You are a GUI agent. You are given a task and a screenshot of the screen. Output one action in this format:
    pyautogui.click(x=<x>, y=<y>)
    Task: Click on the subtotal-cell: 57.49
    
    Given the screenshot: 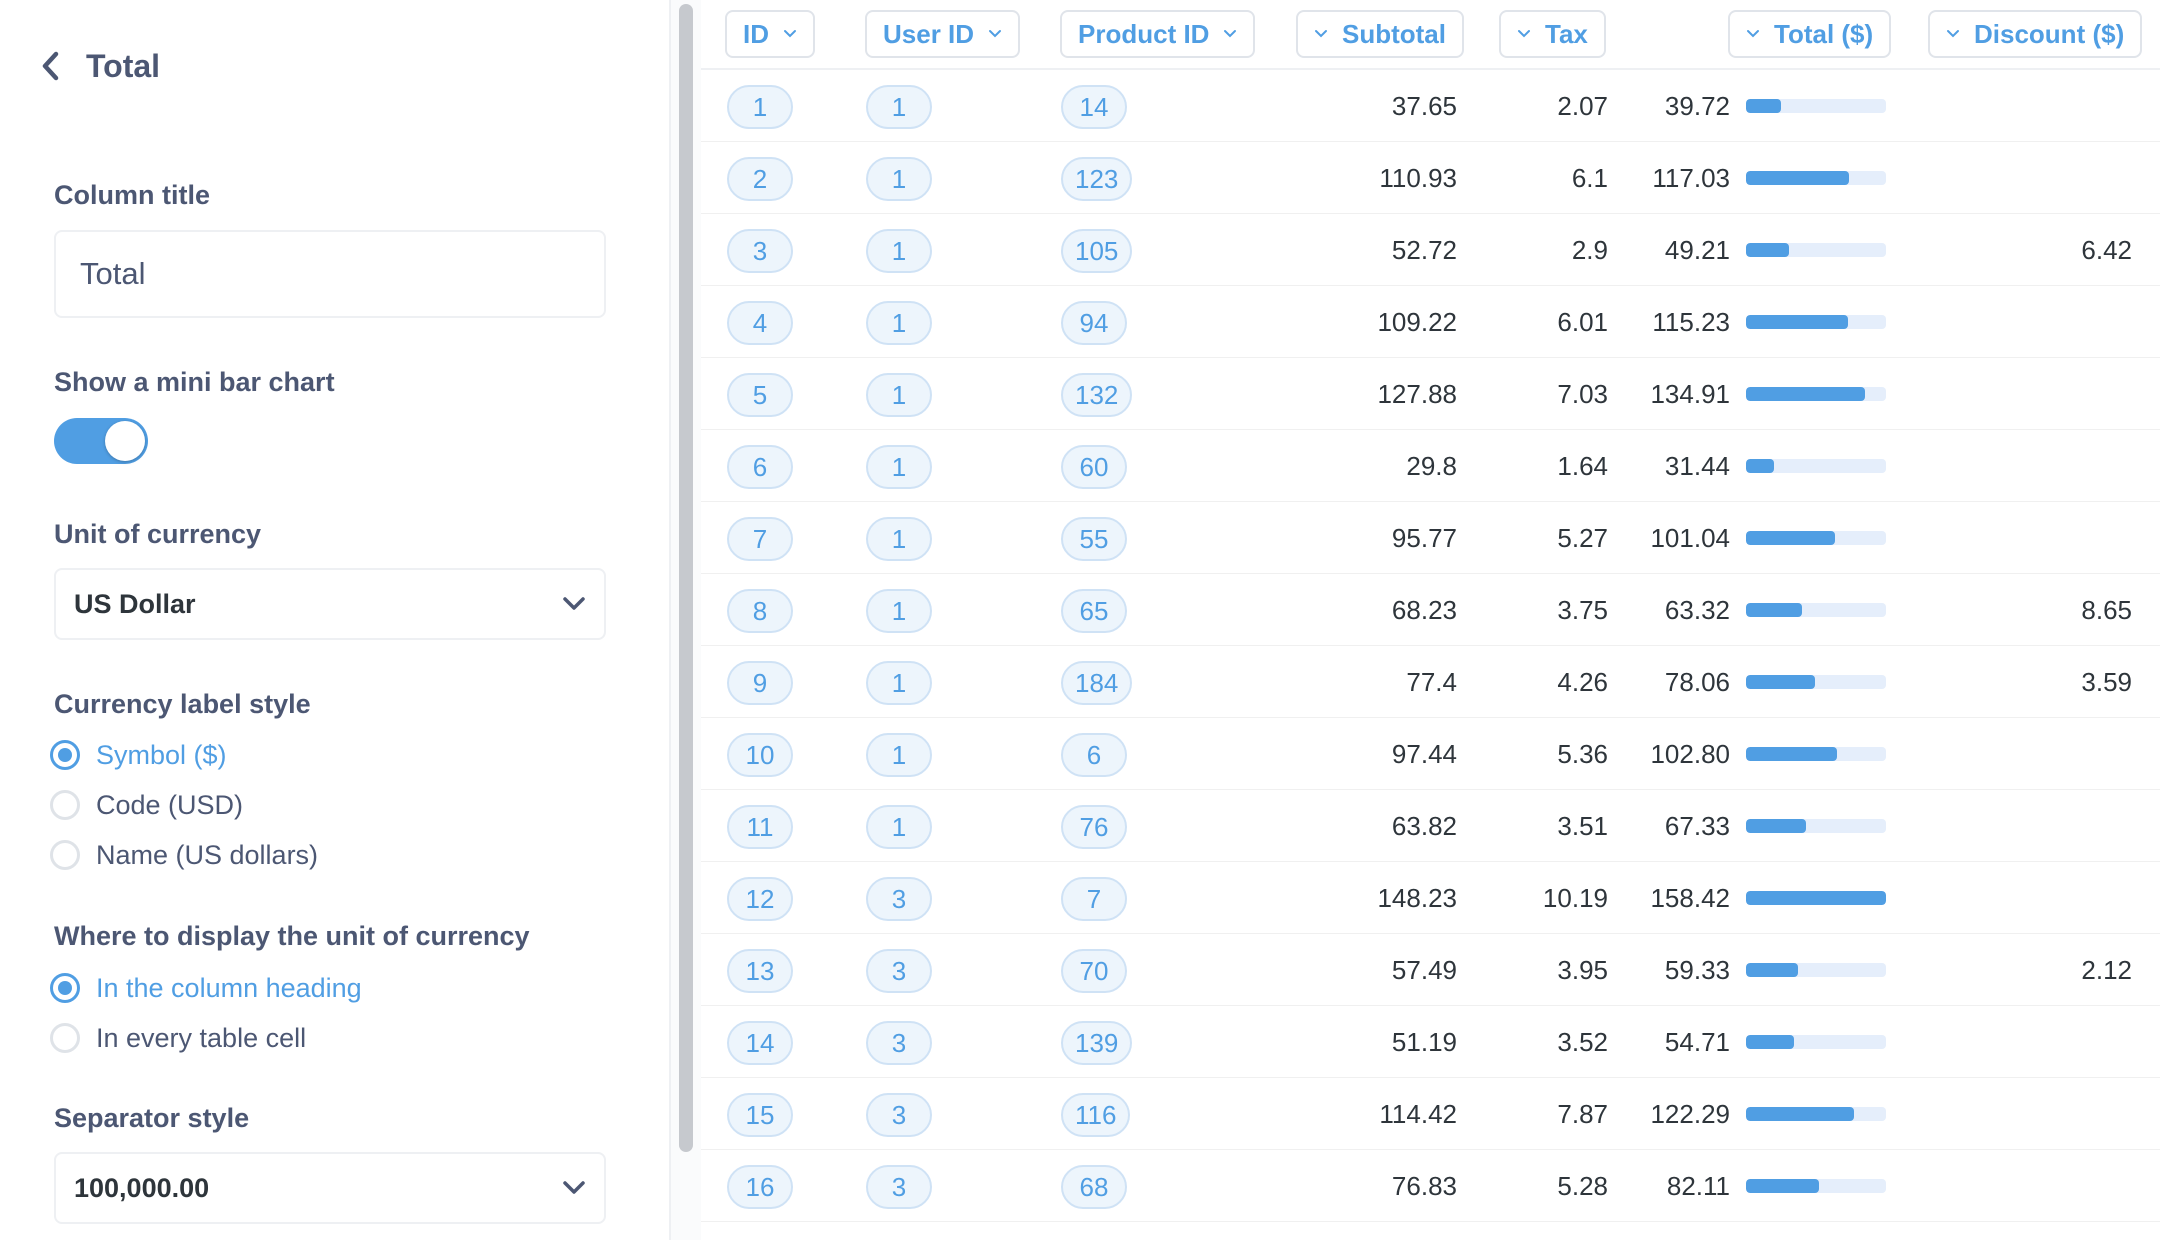 What is the action you would take?
    pyautogui.click(x=1382, y=970)
    